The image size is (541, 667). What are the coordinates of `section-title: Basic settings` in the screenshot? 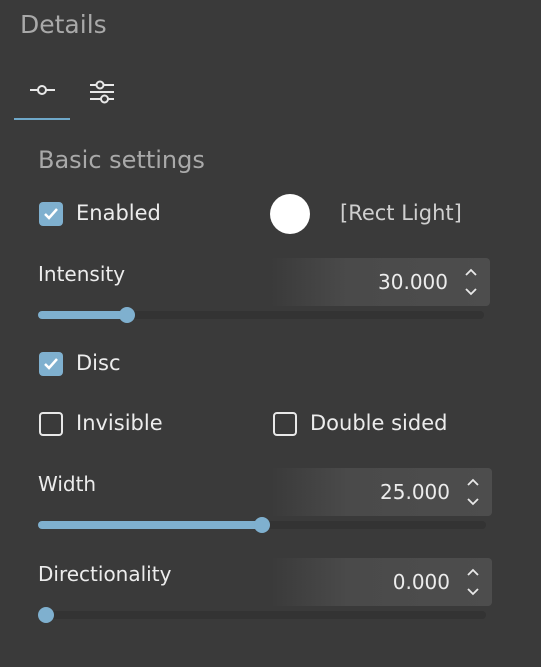 It's located at (121, 160).